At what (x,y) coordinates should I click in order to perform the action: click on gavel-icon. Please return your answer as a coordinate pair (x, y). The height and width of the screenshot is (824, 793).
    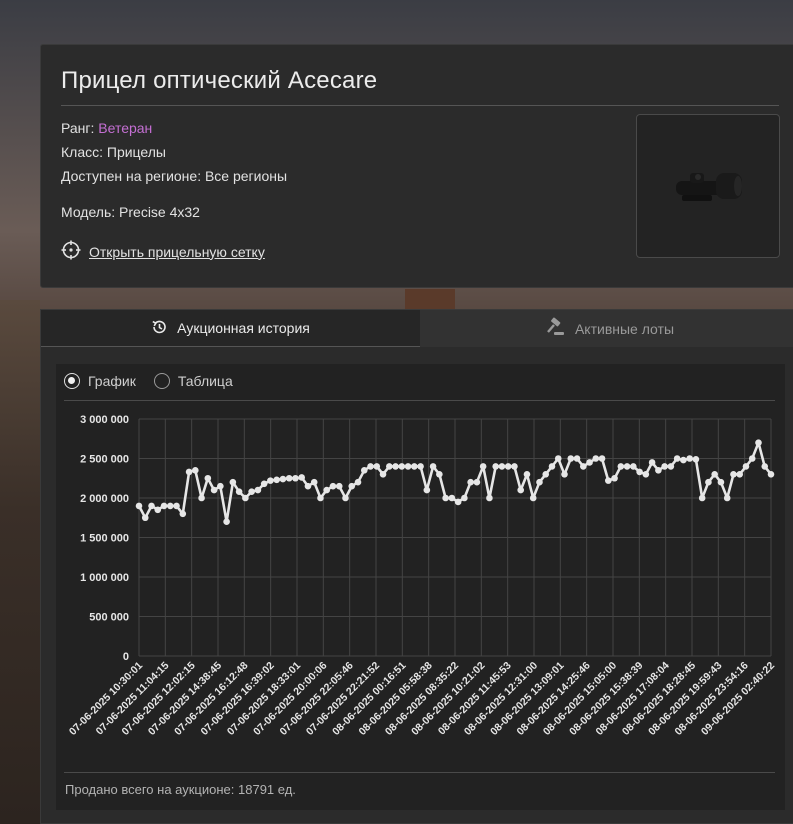
    Looking at the image, I should click on (555, 328).